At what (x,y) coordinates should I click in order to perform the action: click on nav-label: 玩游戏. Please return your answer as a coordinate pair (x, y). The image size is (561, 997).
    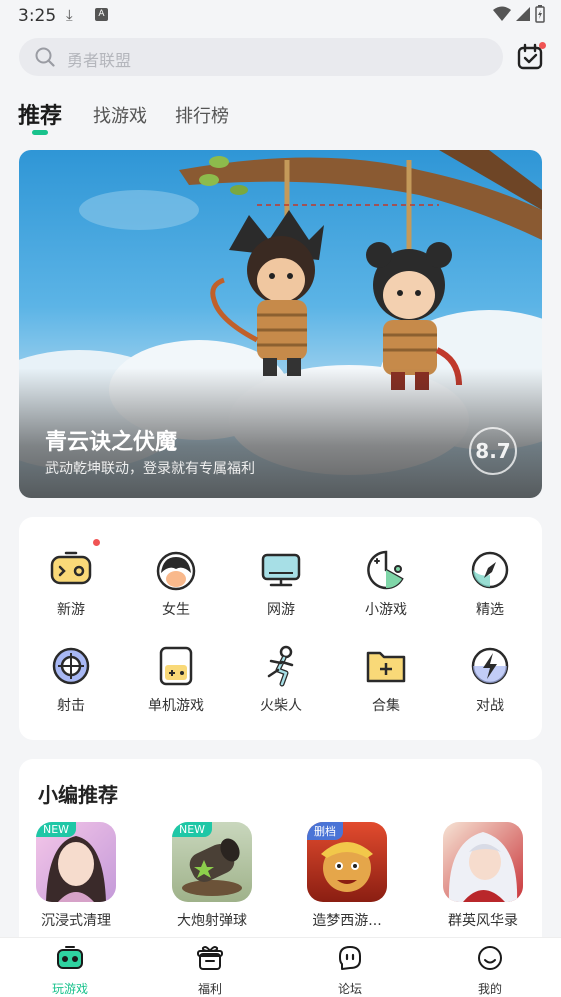
    Looking at the image, I should click on (69, 989).